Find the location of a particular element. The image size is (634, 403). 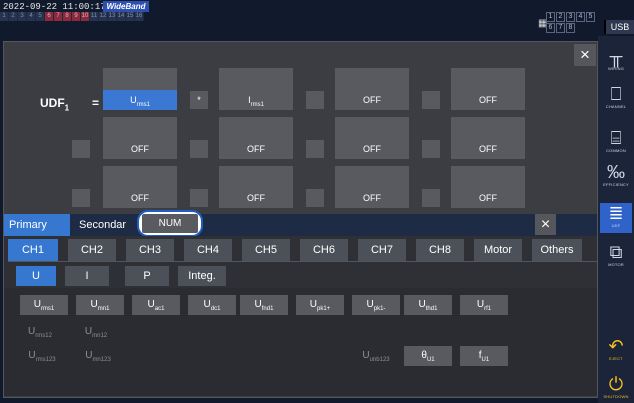

udf-label: UDF1 is located at coordinates (54, 104).